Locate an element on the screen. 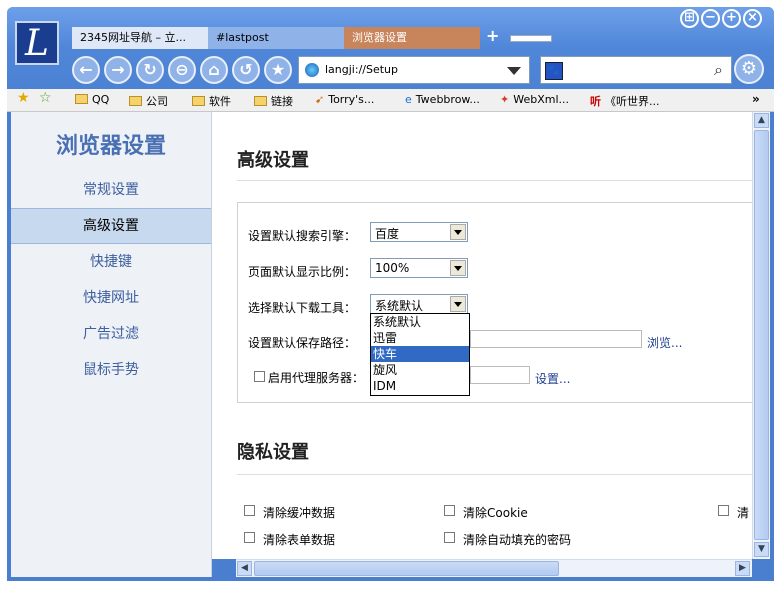 The image size is (782, 592). search-engine-label: 设置默认搜索引擎： is located at coordinates (302, 236).